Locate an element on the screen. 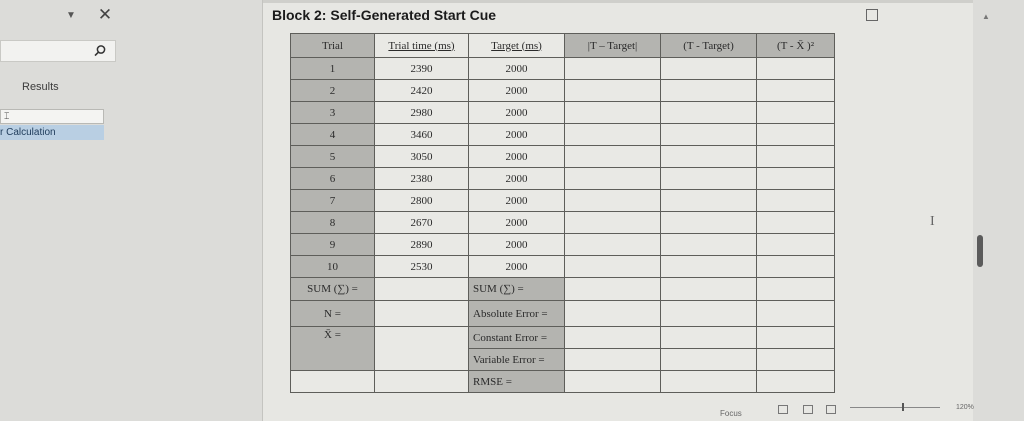  sum-right-label: SUM (∑) = is located at coordinates (516, 289).